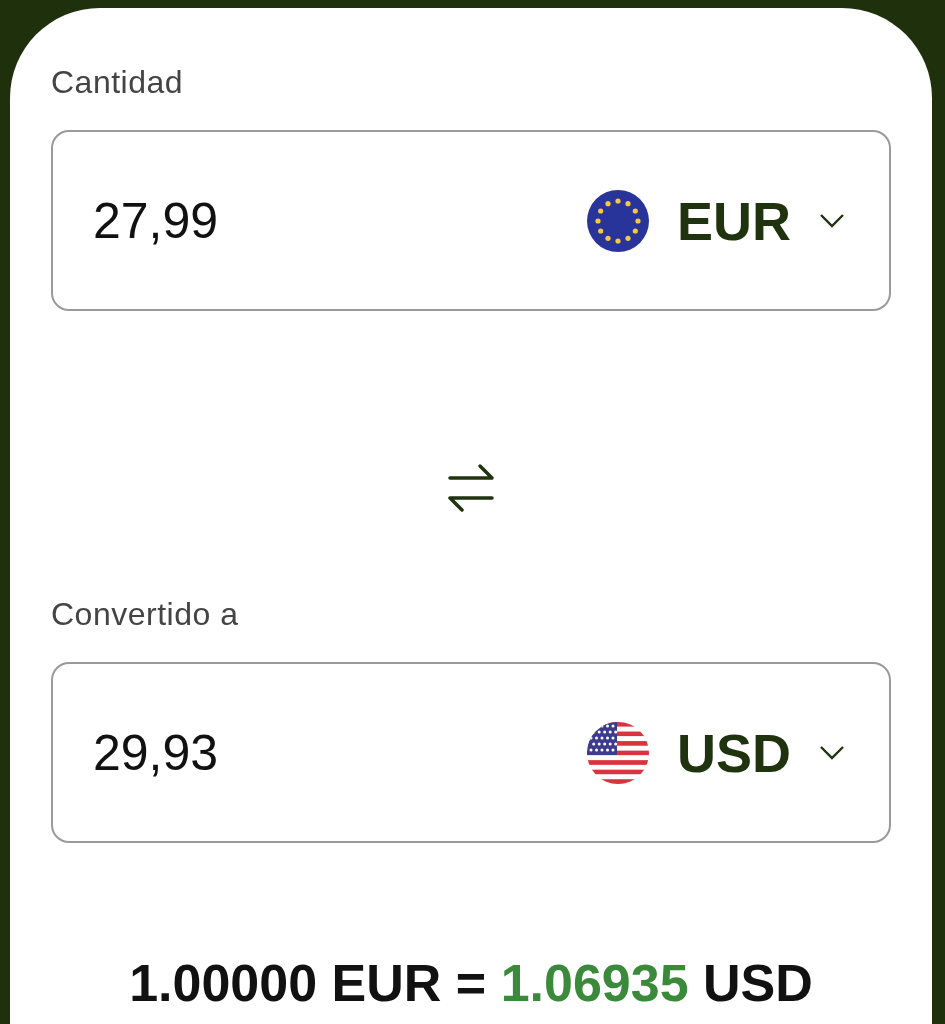 The width and height of the screenshot is (945, 1024). What do you see at coordinates (734, 220) in the screenshot?
I see `currency-selector: EUR` at bounding box center [734, 220].